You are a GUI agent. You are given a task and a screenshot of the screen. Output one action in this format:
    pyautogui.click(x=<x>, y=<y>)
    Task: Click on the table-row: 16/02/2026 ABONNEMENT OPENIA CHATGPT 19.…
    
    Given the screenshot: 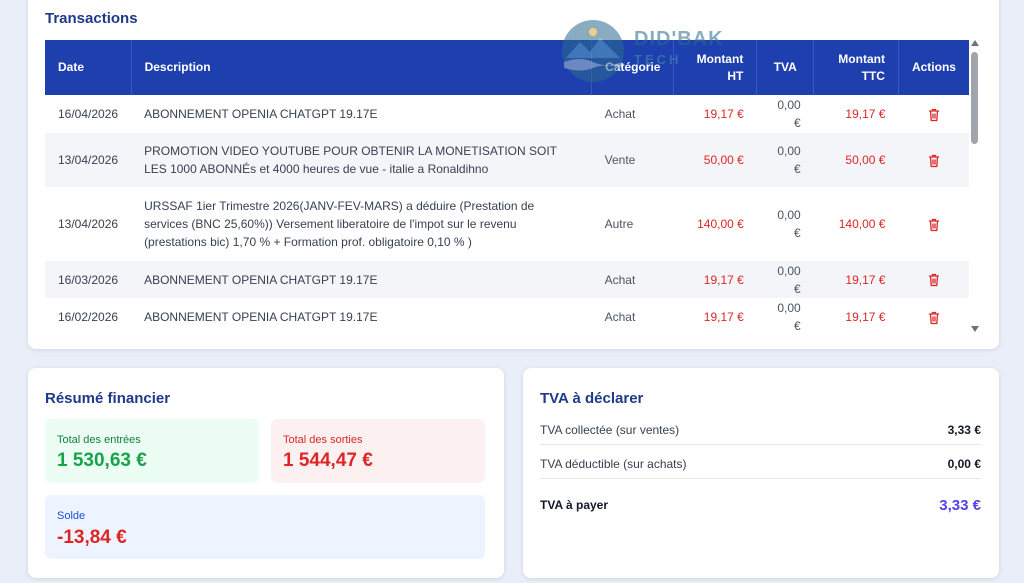 What is the action you would take?
    pyautogui.click(x=507, y=317)
    